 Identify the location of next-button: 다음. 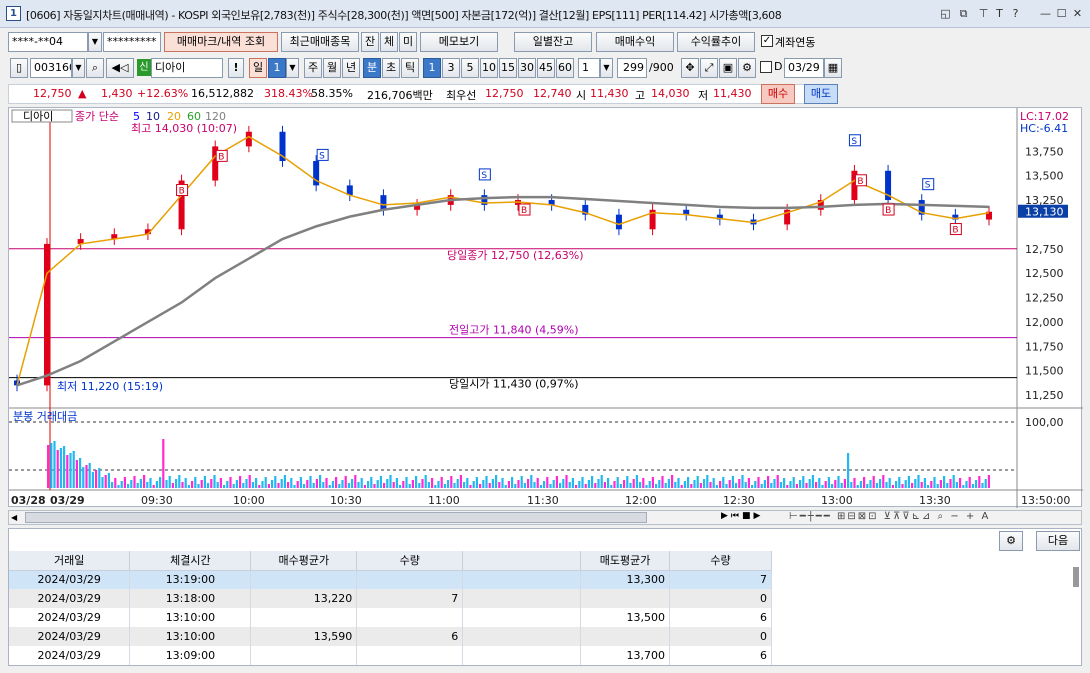
(1058, 541).